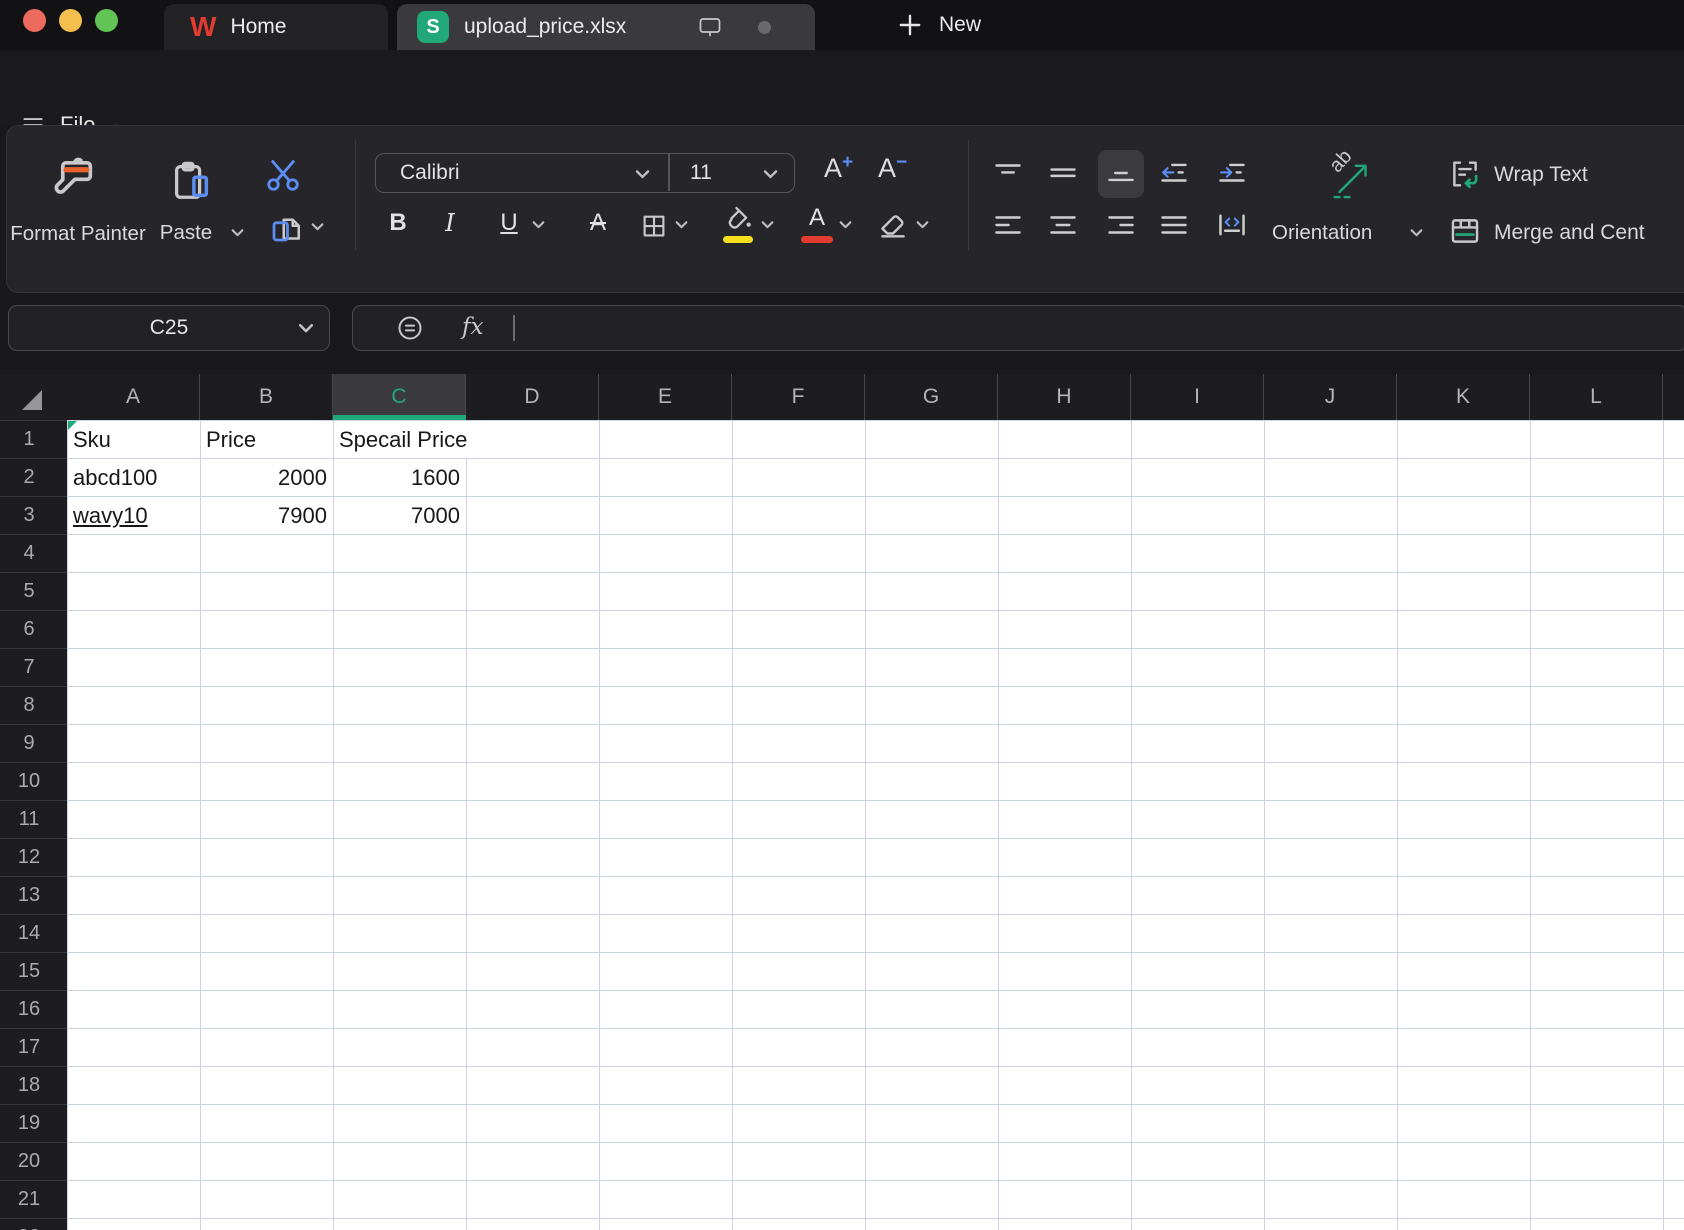 Image resolution: width=1684 pixels, height=1230 pixels. Describe the element at coordinates (770, 174) in the screenshot. I see `font-size-chevron` at that location.